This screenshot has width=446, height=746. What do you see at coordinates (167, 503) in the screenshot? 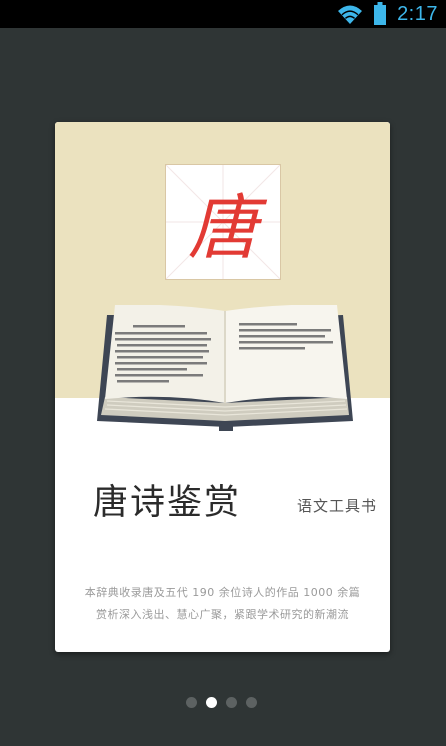
I see `app-title: 唐诗鉴赏` at bounding box center [167, 503].